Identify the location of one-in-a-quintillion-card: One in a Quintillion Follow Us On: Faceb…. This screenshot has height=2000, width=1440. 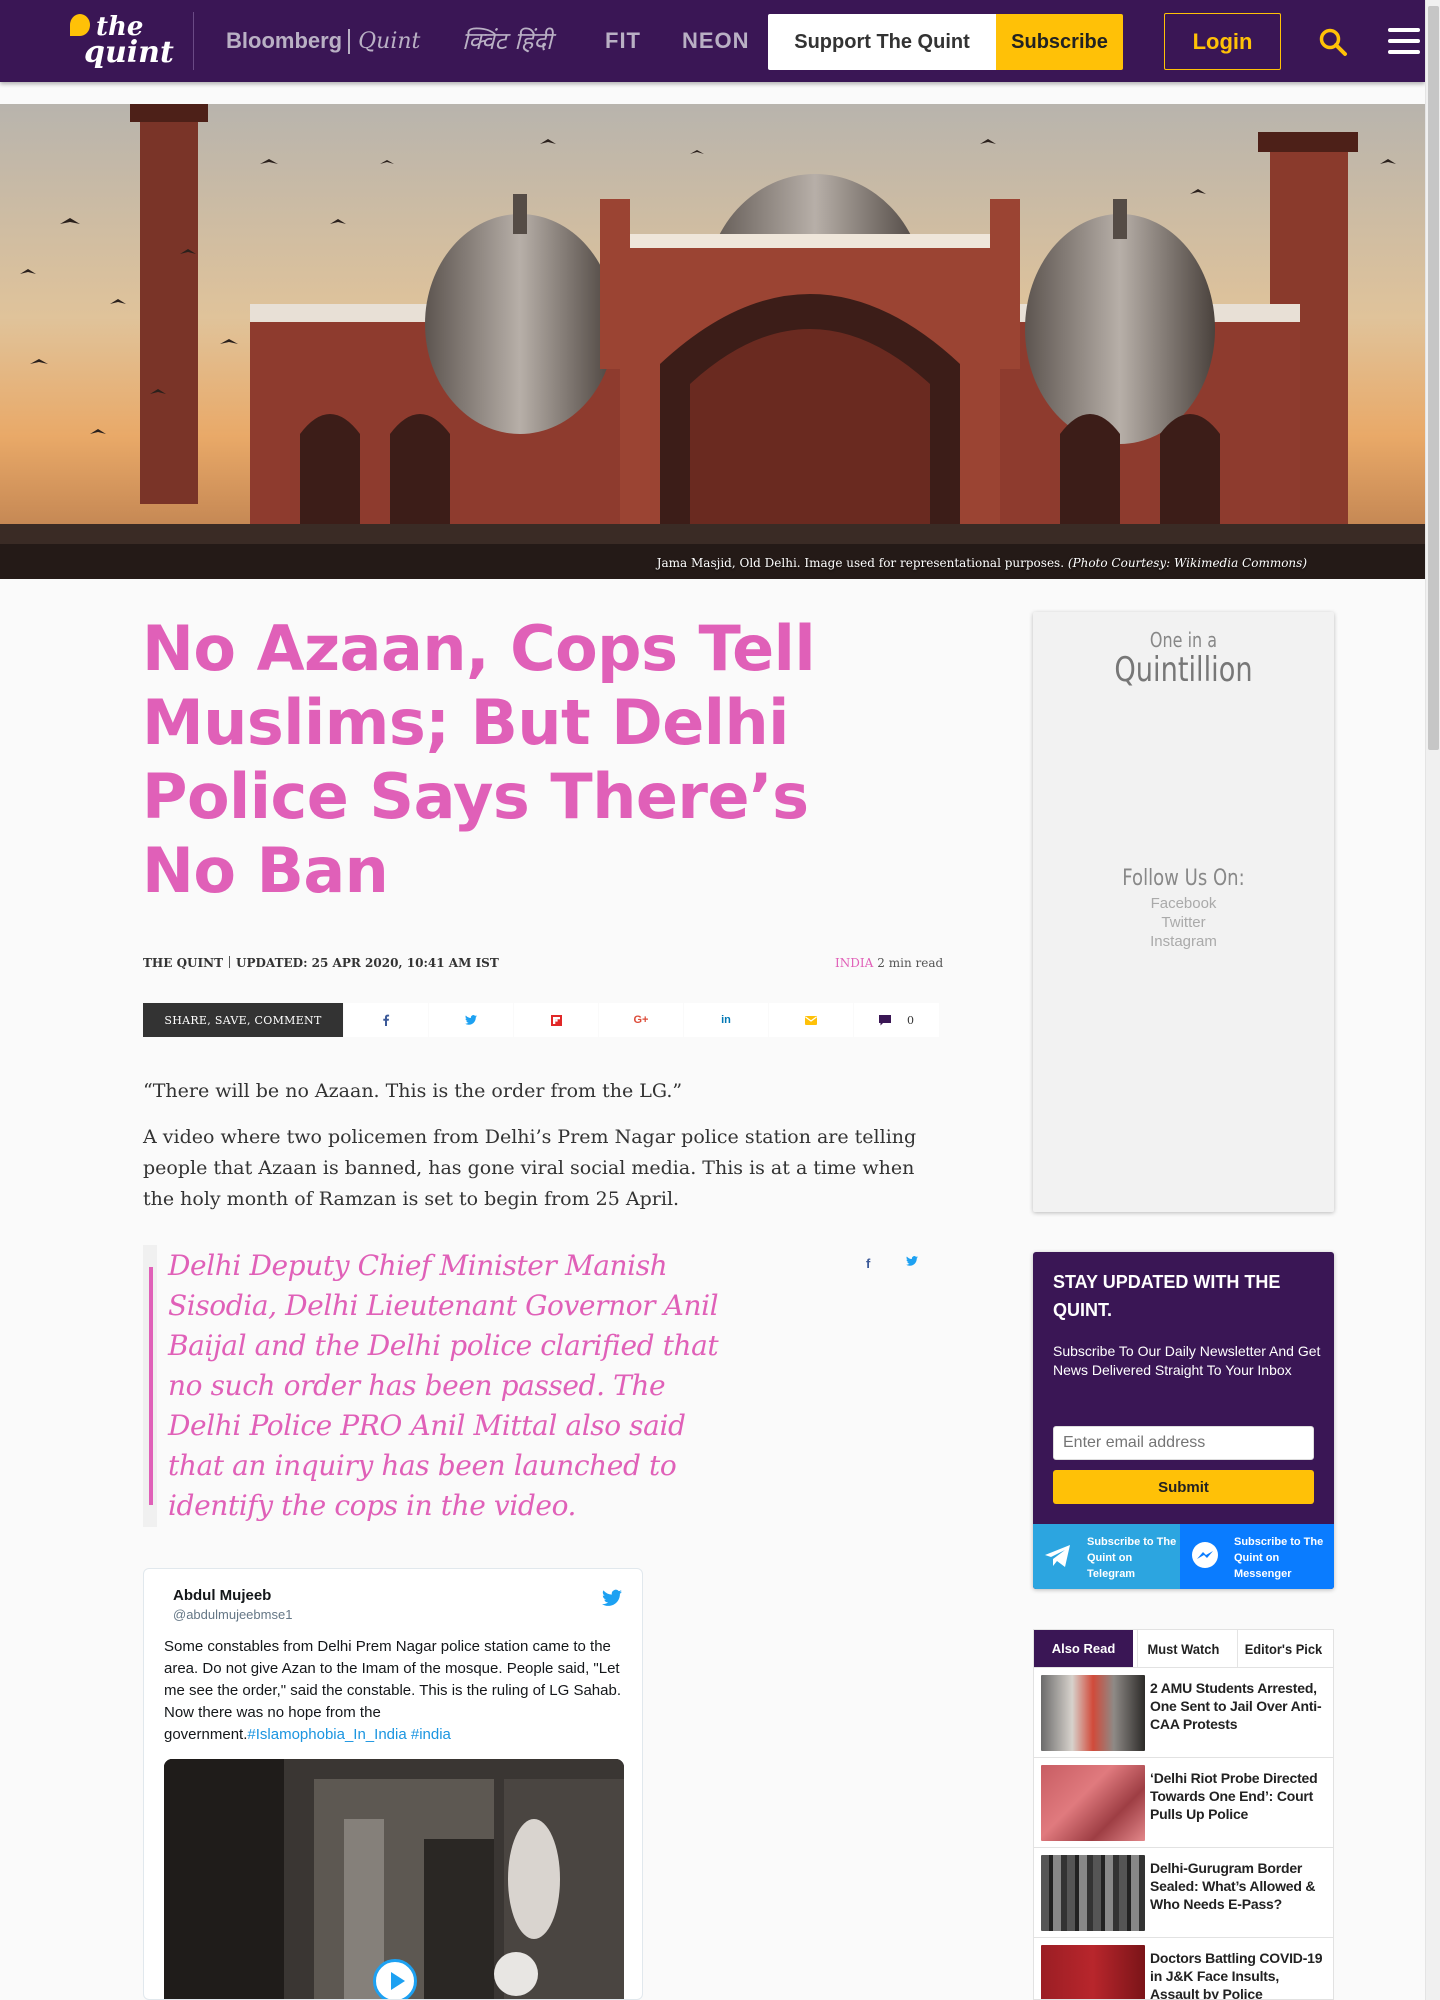
(1183, 912).